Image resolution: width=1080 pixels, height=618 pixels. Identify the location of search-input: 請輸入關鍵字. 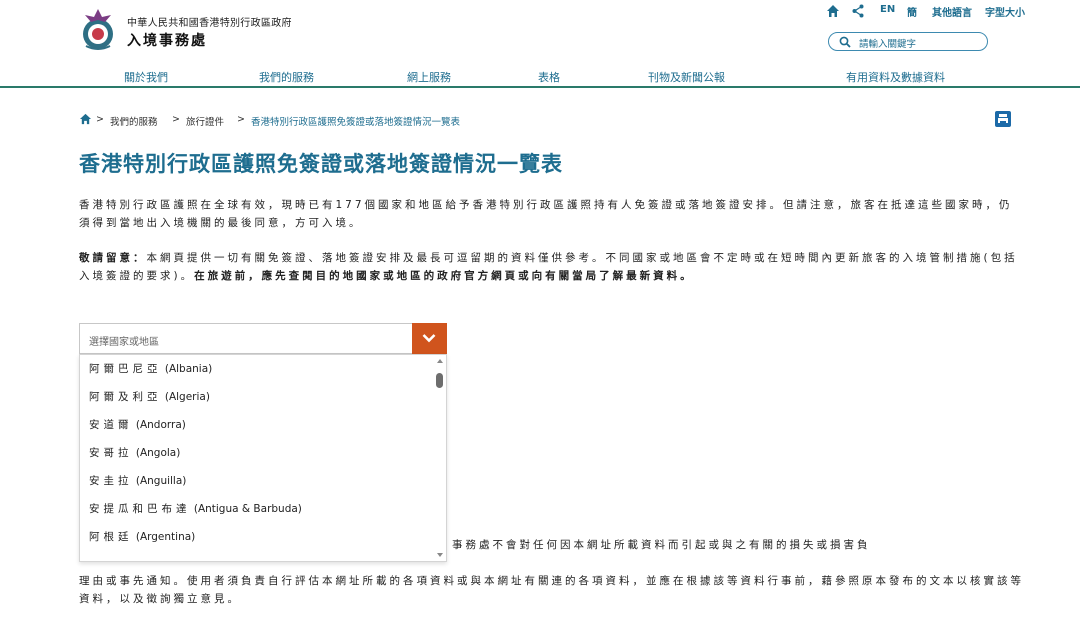
(887, 43).